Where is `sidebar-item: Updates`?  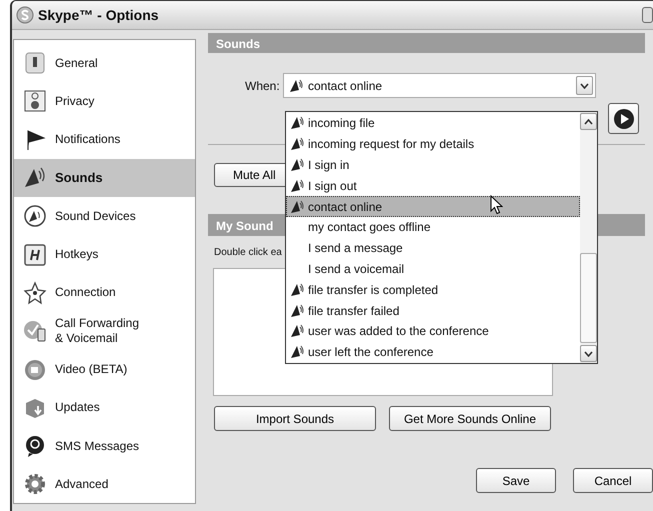
sidebar-item: Updates is located at coordinates (104, 407).